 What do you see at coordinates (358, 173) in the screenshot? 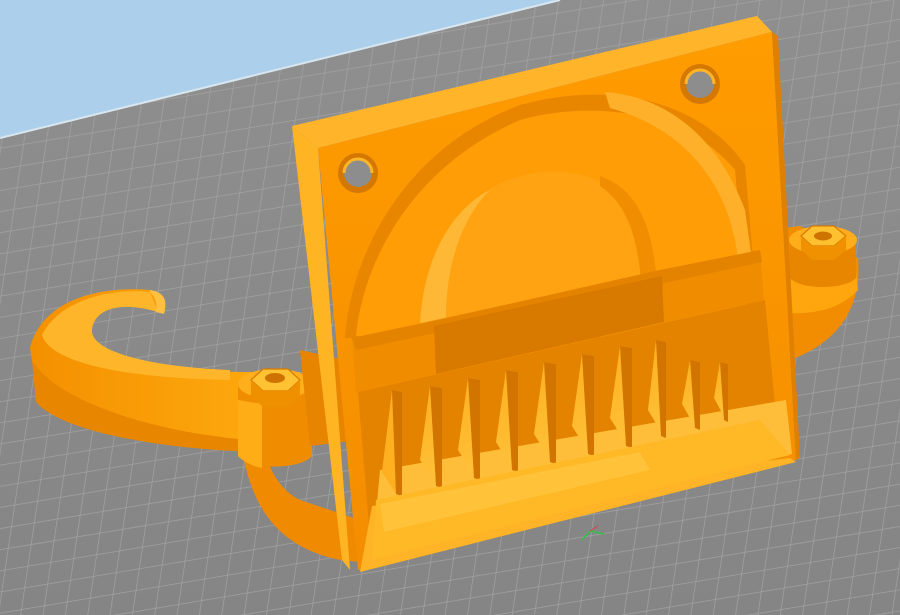
I see `mount-hole-left` at bounding box center [358, 173].